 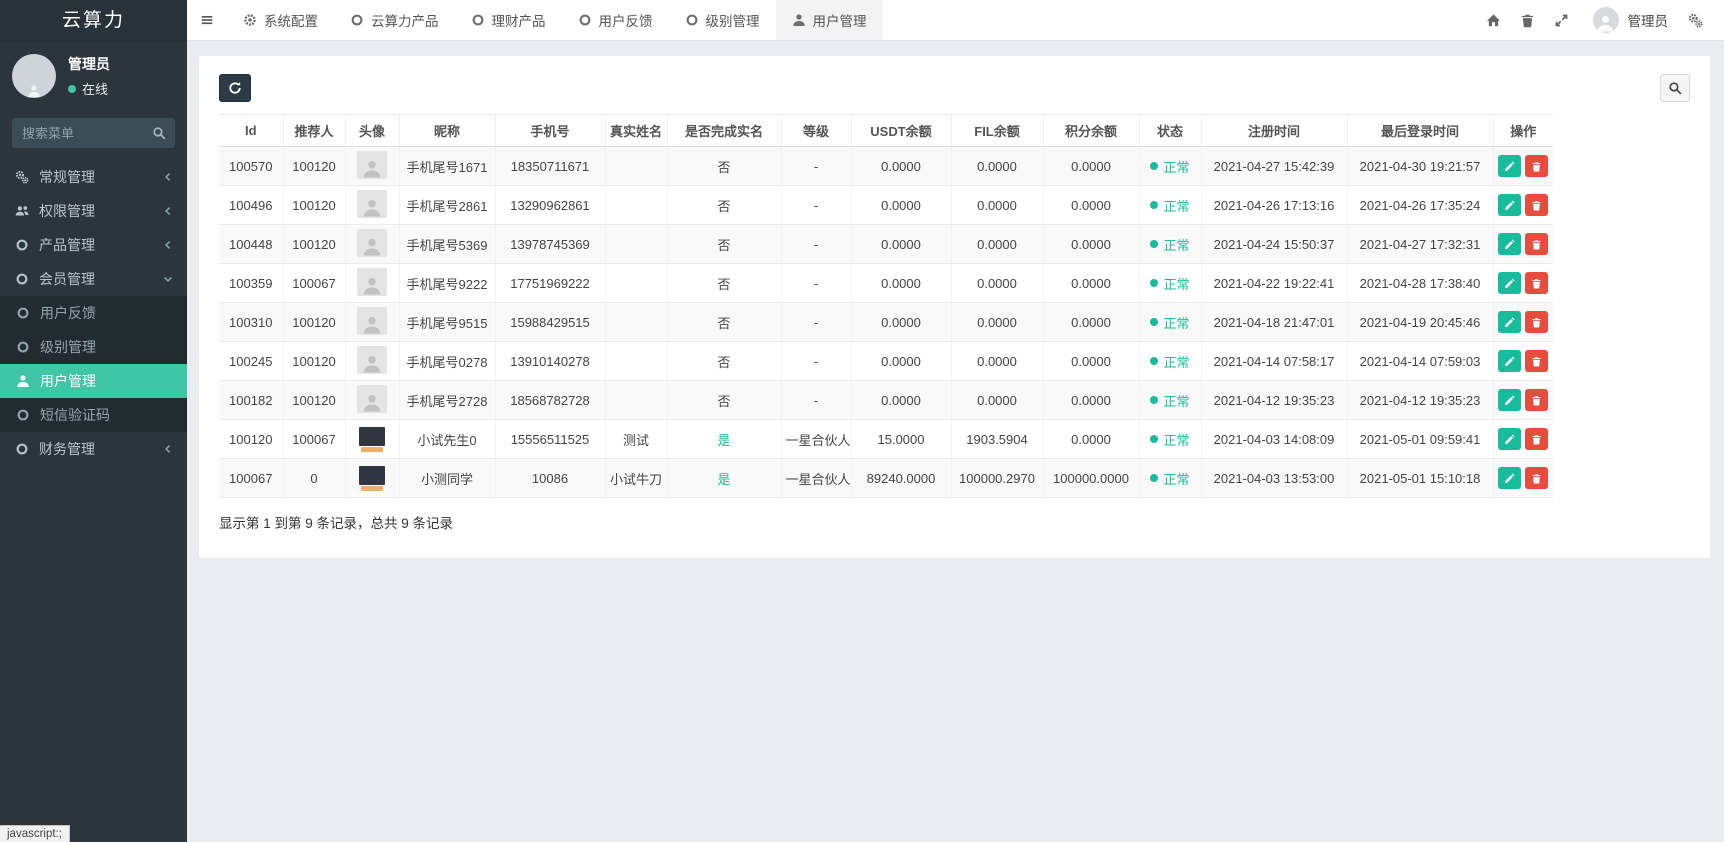 I want to click on pencil-icon, so click(x=1509, y=478).